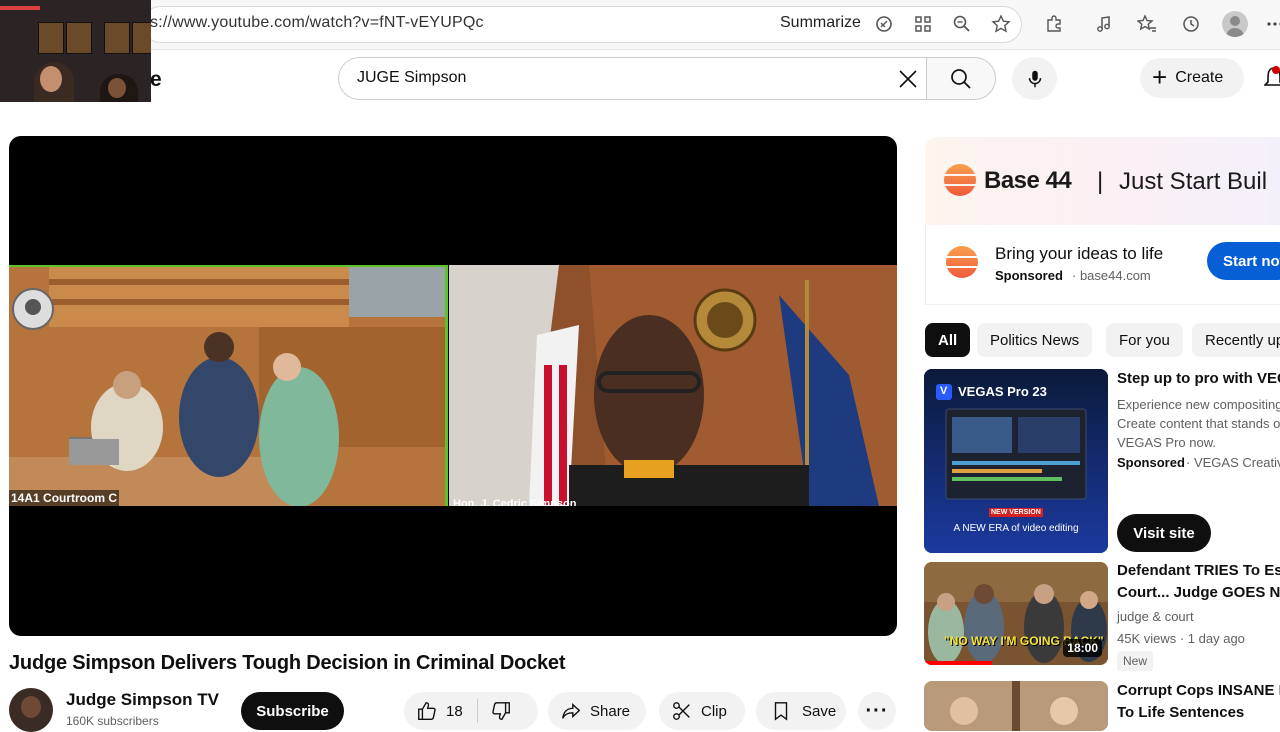 This screenshot has height=732, width=1280. I want to click on search-query: JUGE Simpson, so click(411, 78).